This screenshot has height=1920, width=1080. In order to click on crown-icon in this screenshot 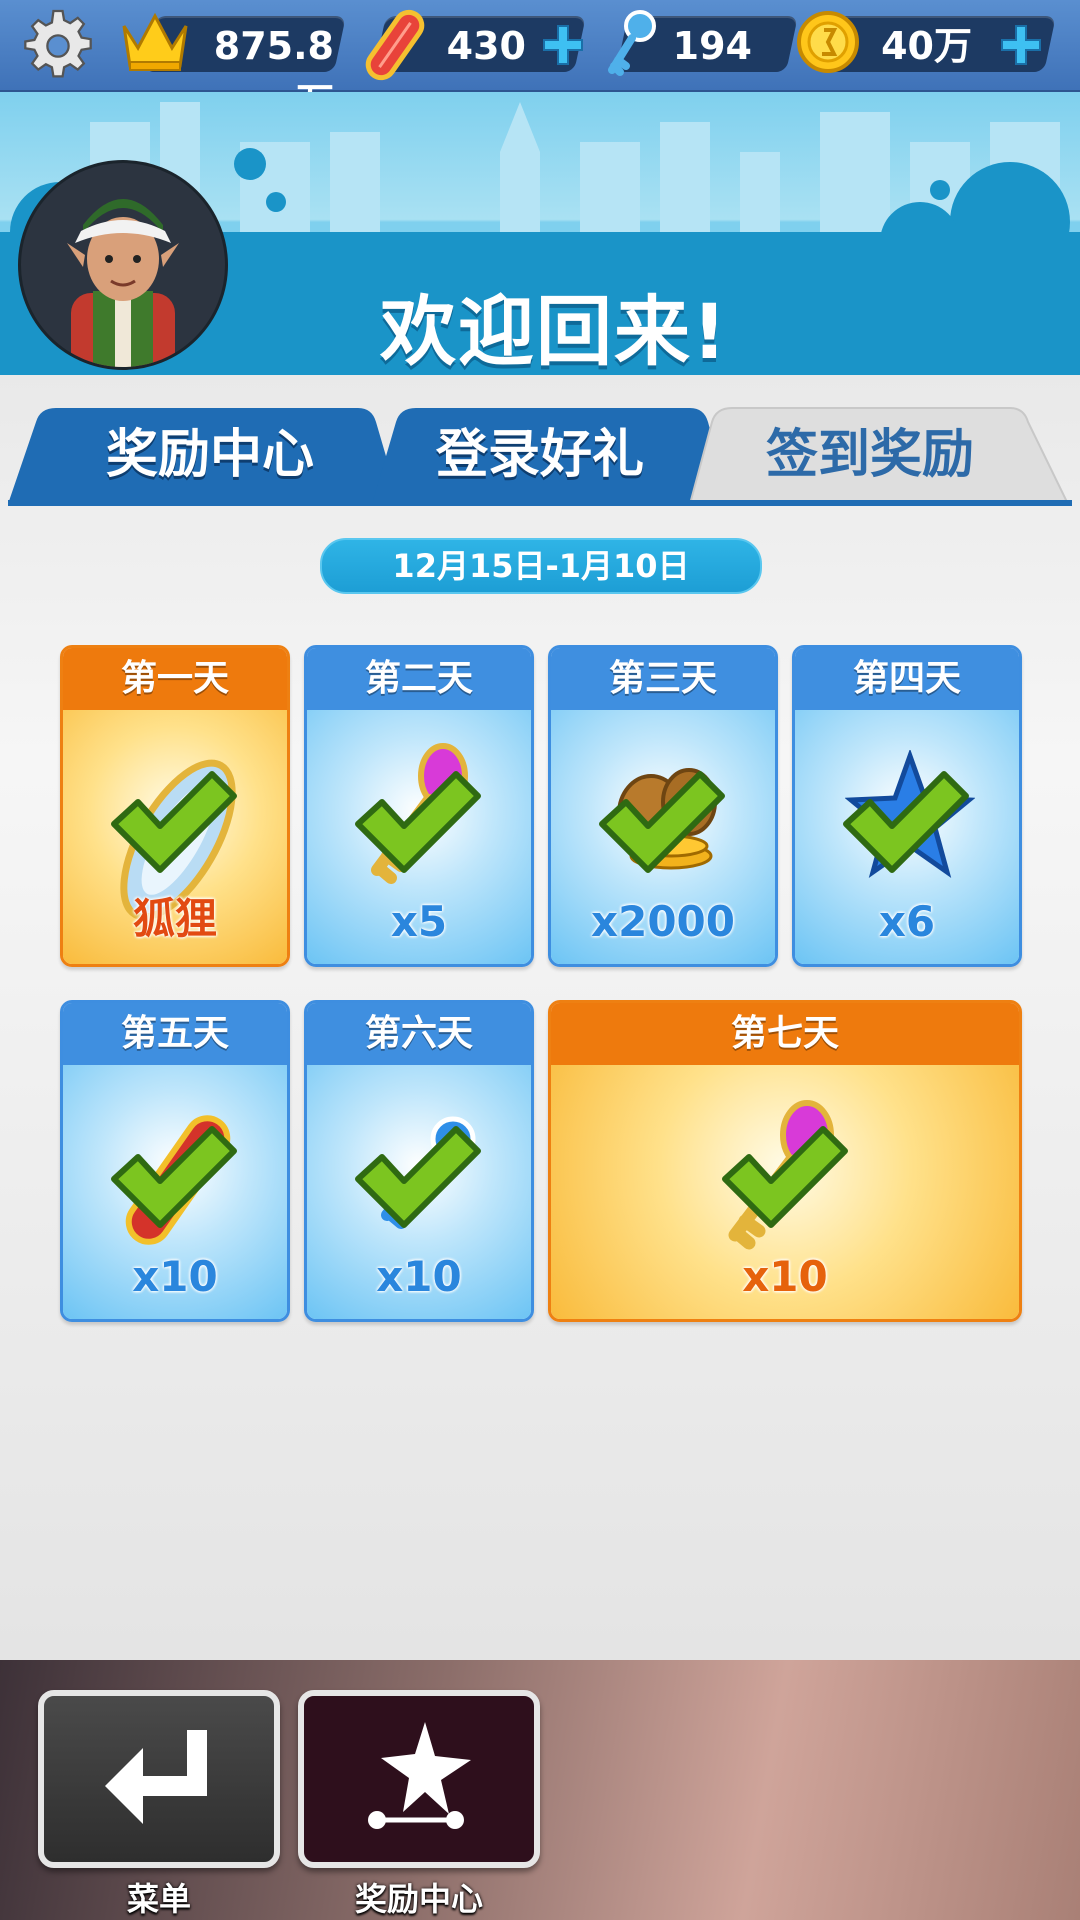, I will do `click(155, 41)`.